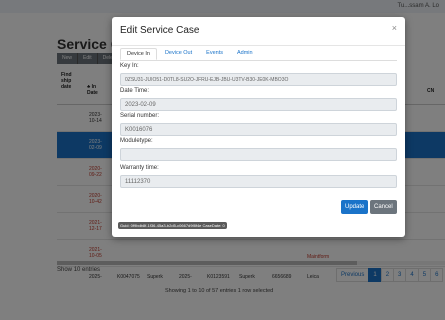 The height and width of the screenshot is (320, 445). Describe the element at coordinates (214, 54) in the screenshot. I see `tab-events: Events` at that location.